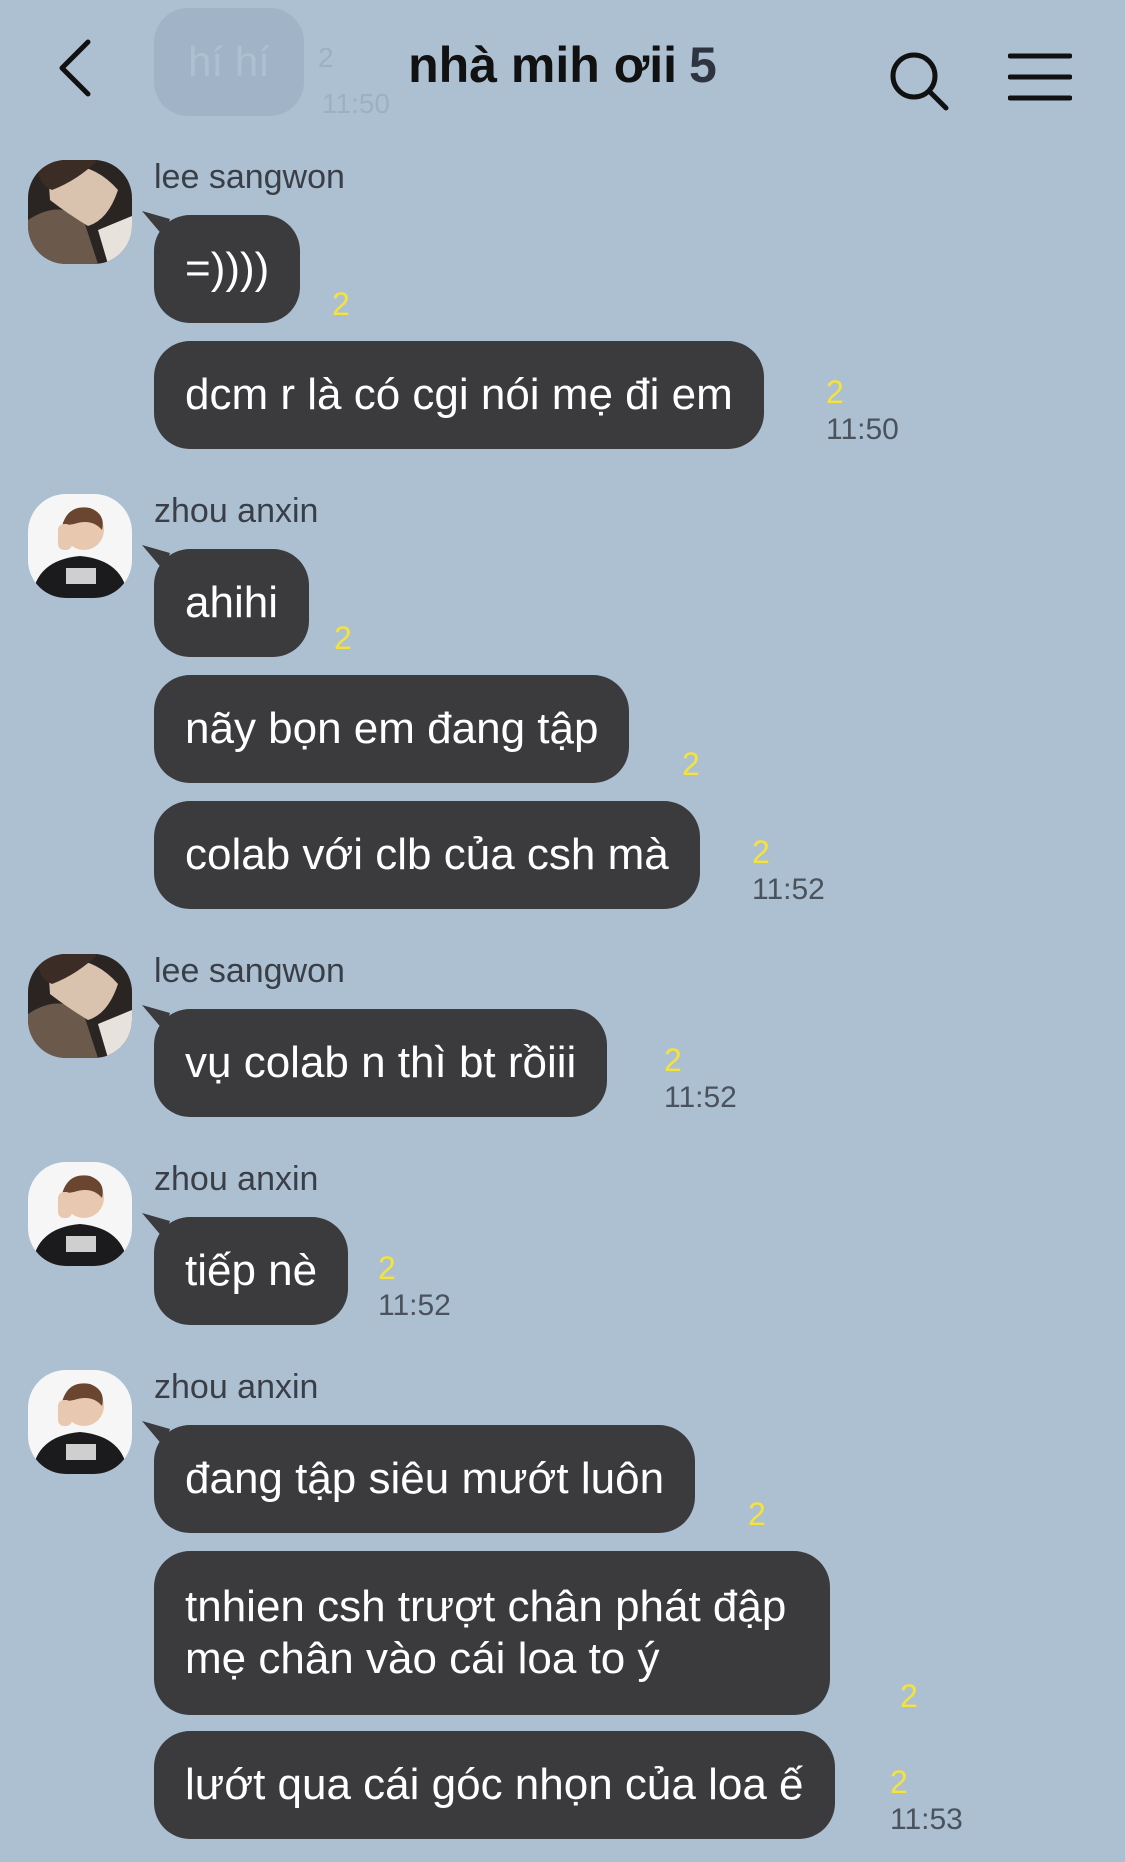 Image resolution: width=1125 pixels, height=1862 pixels. I want to click on message-meta: 2 11:53, so click(926, 1801).